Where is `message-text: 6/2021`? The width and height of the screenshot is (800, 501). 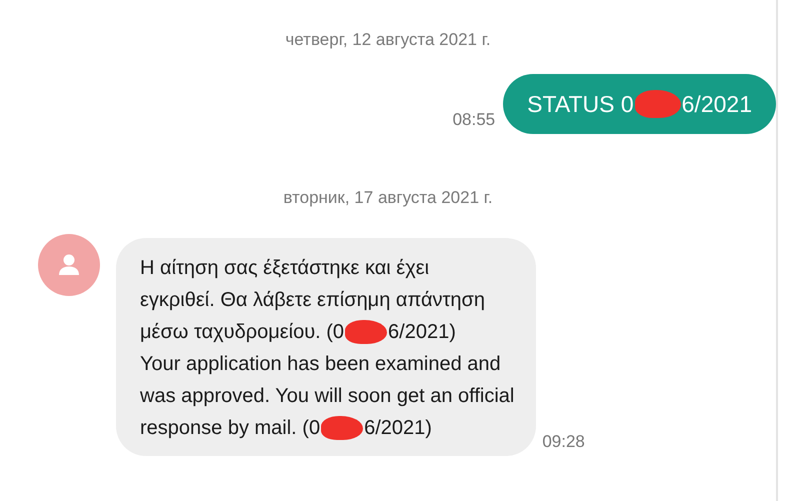
message-text: 6/2021 is located at coordinates (717, 104).